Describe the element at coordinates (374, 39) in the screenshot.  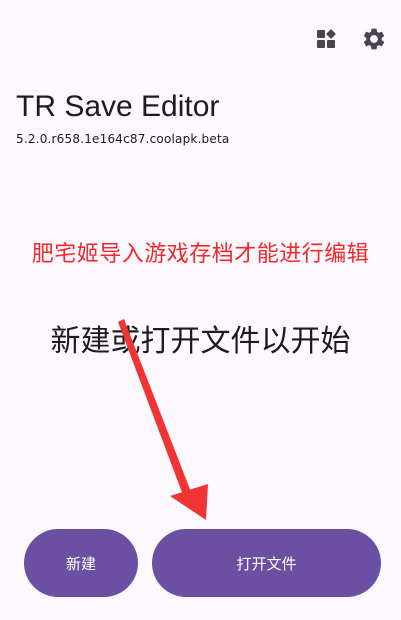
I see `settings-gear-icon` at that location.